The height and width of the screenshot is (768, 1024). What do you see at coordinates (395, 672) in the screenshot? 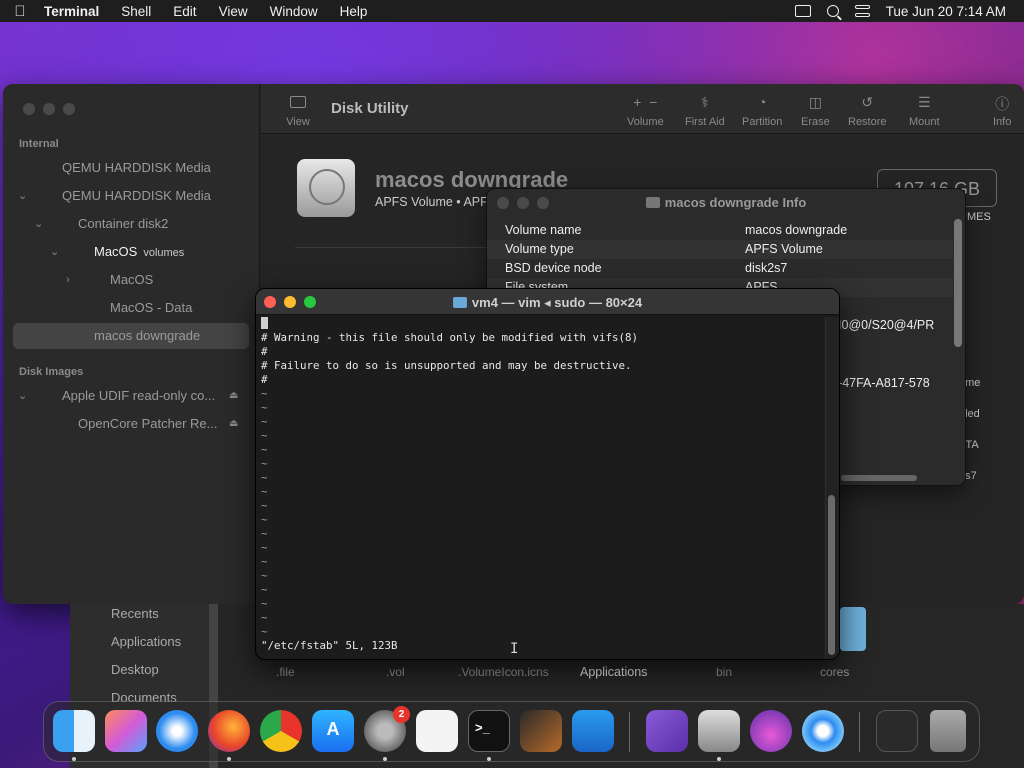
I see `file-item: .vol` at bounding box center [395, 672].